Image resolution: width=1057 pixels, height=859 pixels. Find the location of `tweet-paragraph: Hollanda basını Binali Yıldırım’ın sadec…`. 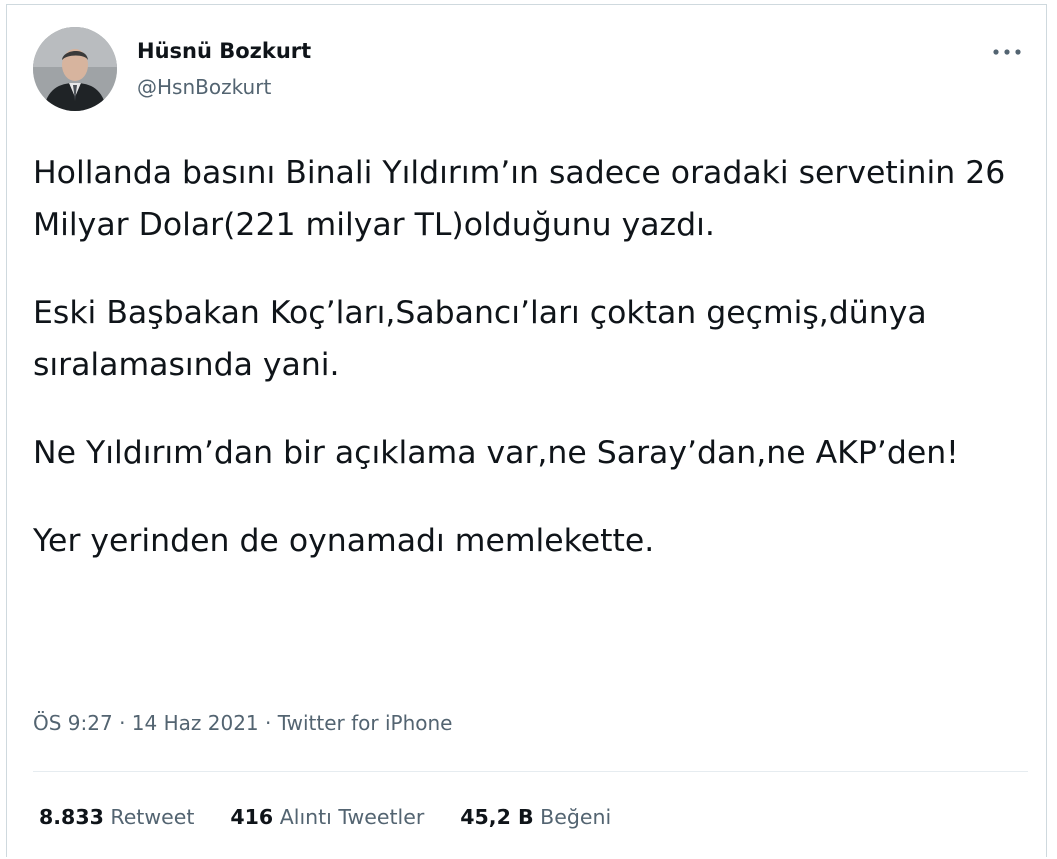

tweet-paragraph: Hollanda basını Binali Yıldırım’ın sadec… is located at coordinates (519, 199).